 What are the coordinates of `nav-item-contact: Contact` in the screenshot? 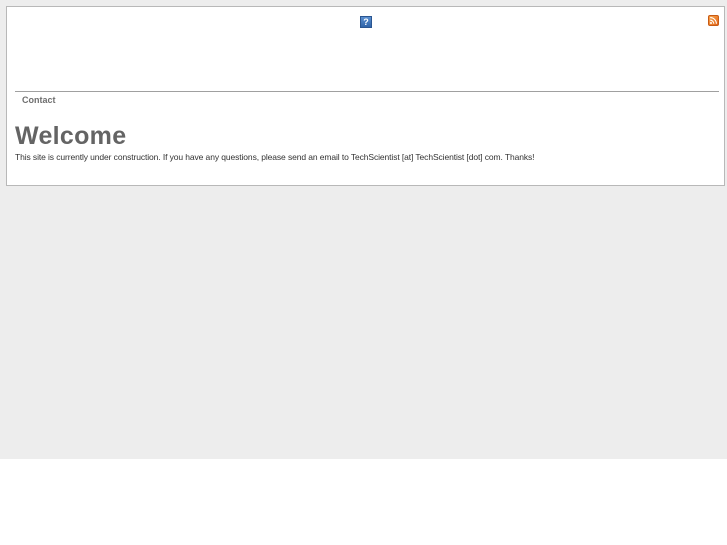 It's located at (39, 100).